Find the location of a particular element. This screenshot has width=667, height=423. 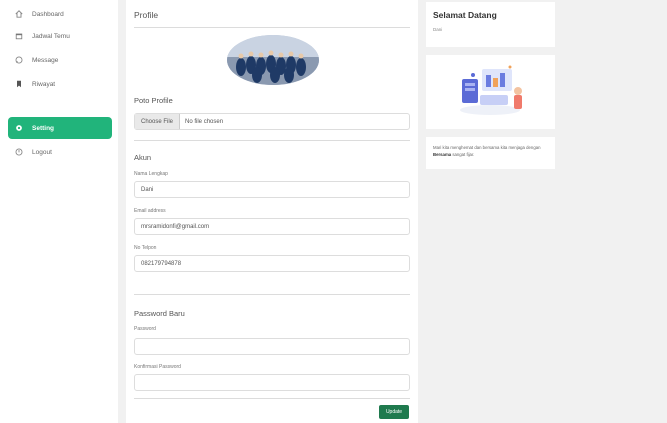

bookmark-icon is located at coordinates (19, 84).